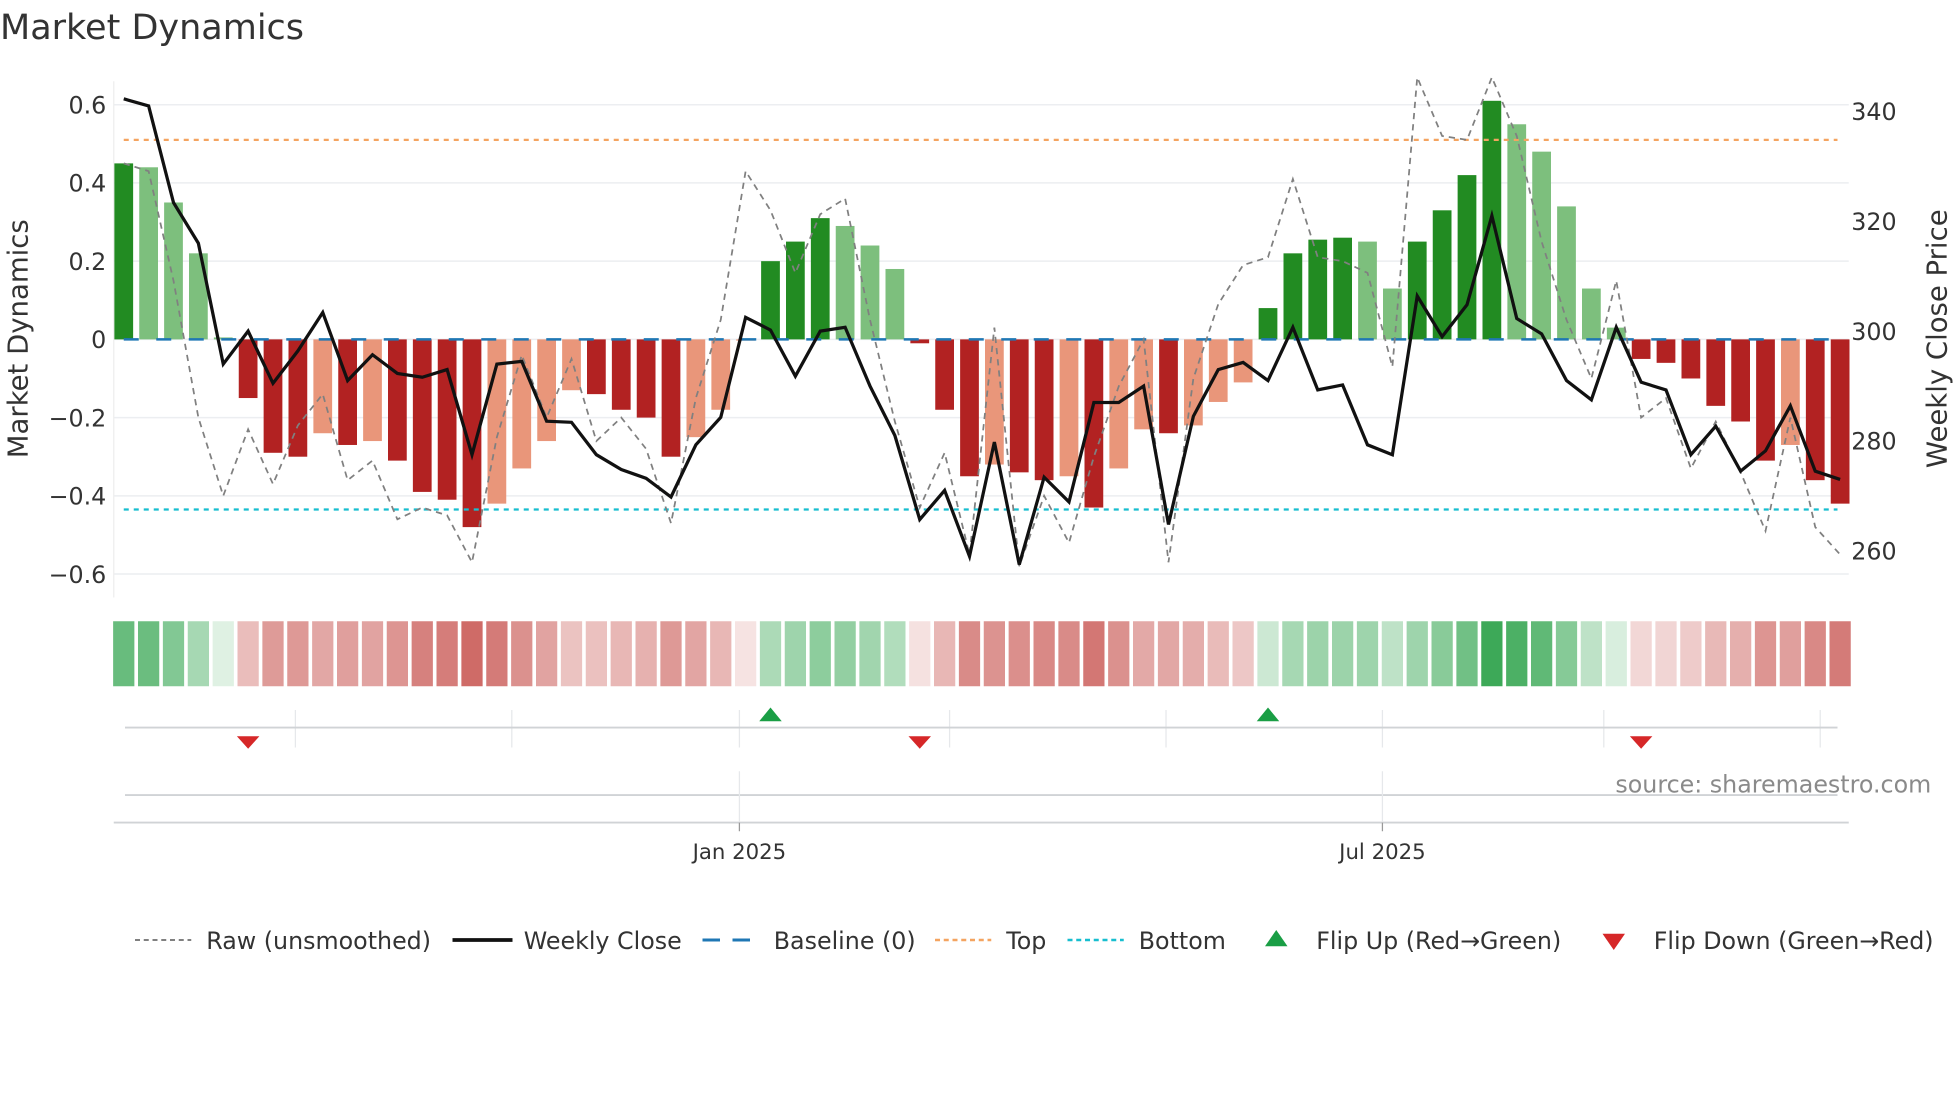 The height and width of the screenshot is (1106, 1960). I want to click on x-tick-label: Jul 2025, so click(1381, 852).